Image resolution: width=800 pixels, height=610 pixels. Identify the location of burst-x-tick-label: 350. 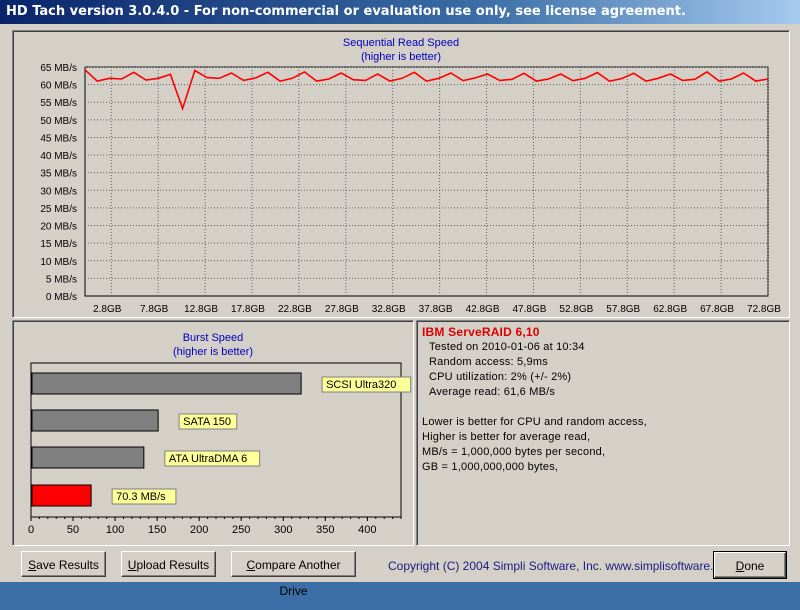
(325, 530).